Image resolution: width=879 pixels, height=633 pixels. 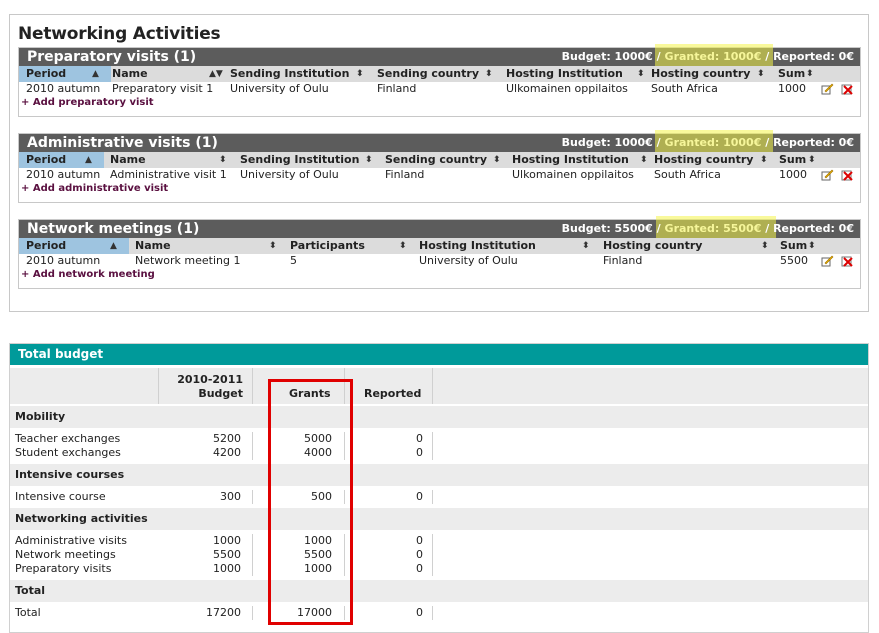 What do you see at coordinates (439, 102) in the screenshot?
I see `add-preparatory-visit-link: + Add preparatory visit` at bounding box center [439, 102].